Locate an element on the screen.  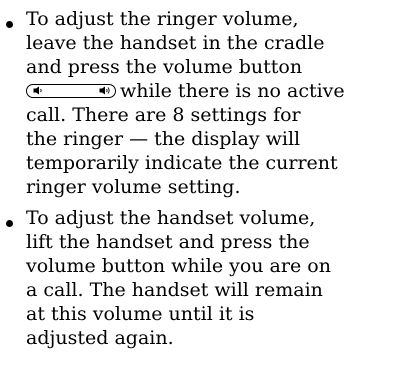
text-line: a call. The handset will remain is located at coordinates (174, 290).